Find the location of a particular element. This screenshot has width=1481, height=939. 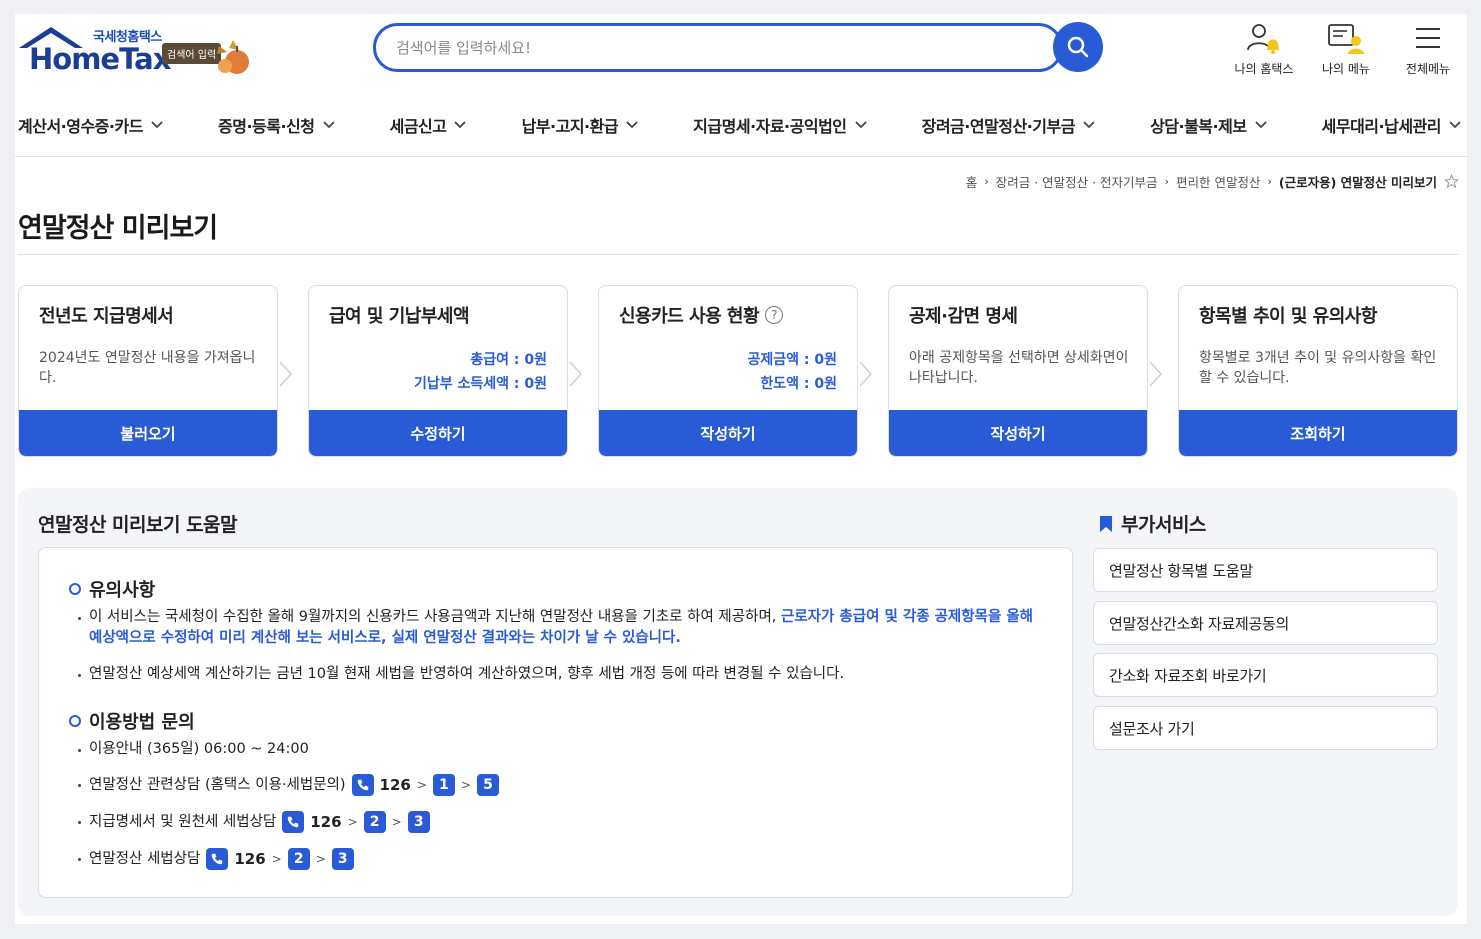

view-button: 조회하기 is located at coordinates (1318, 433).